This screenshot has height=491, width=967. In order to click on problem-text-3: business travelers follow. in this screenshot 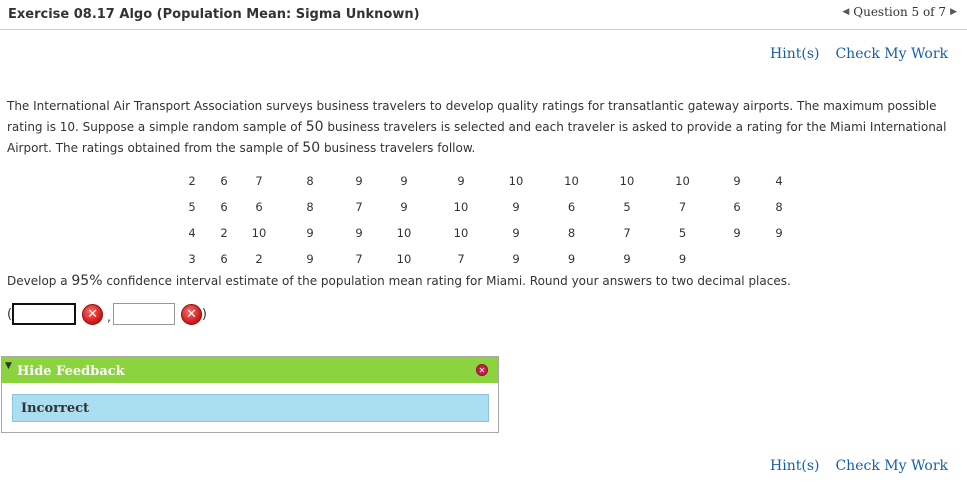, I will do `click(398, 148)`.